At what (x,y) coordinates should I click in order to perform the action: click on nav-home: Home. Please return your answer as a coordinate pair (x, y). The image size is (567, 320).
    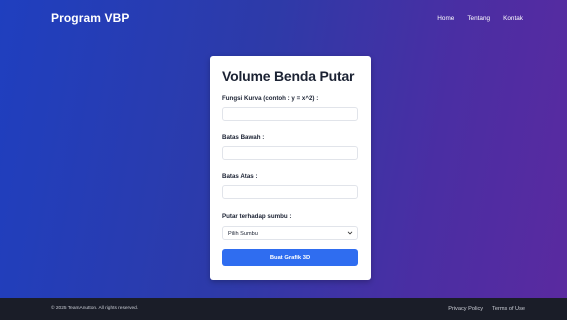
    Looking at the image, I should click on (445, 18).